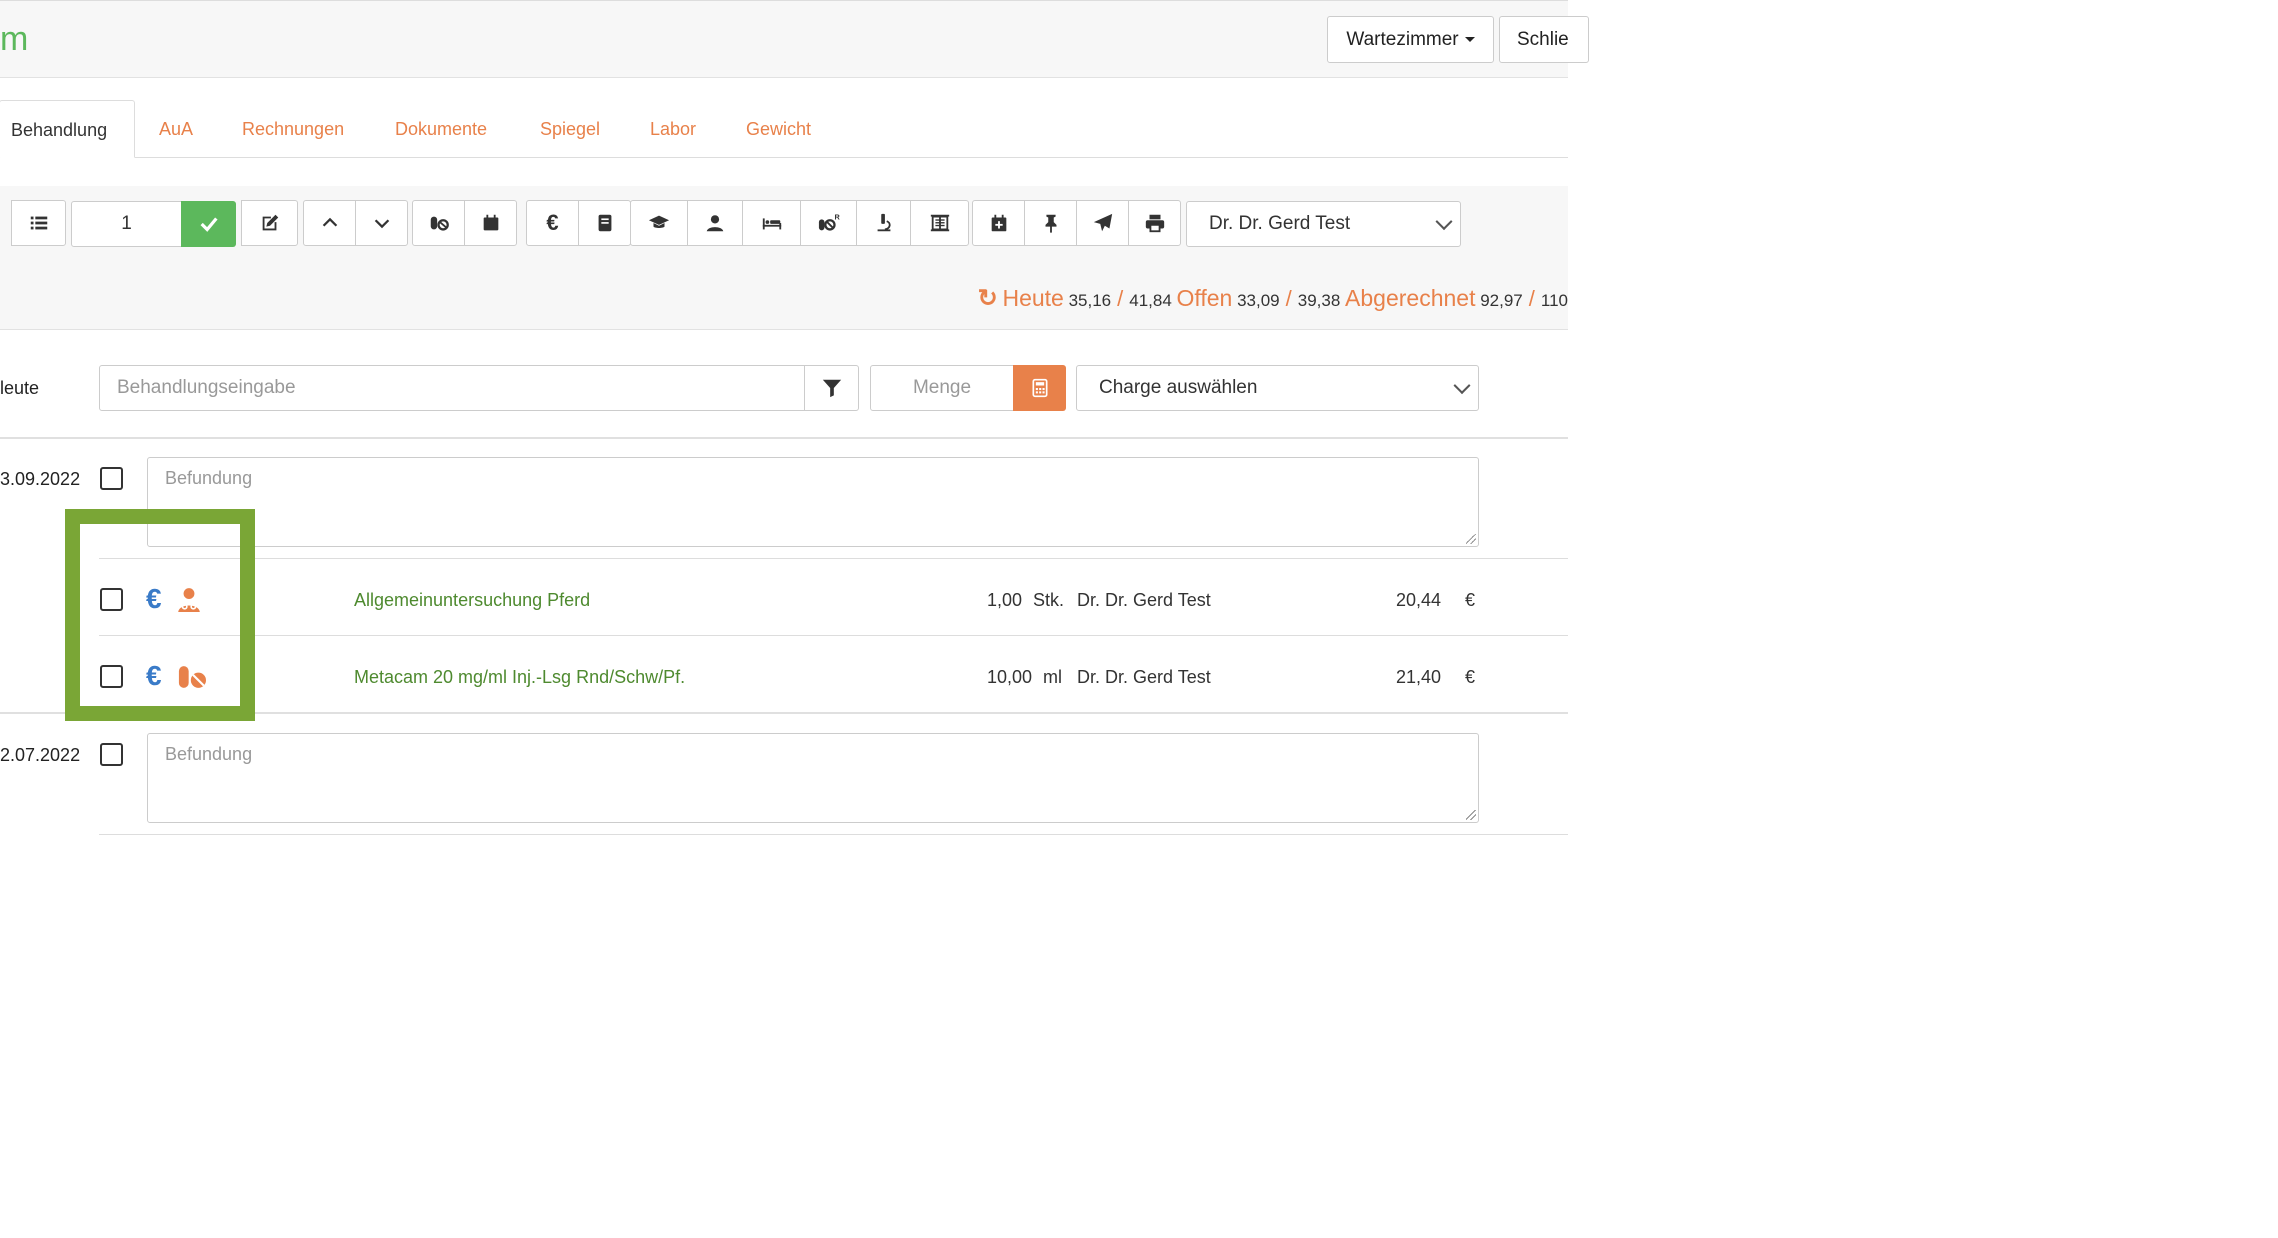 Image resolution: width=2278 pixels, height=1238 pixels. Describe the element at coordinates (1010, 677) in the screenshot. I see `item-quantity: 10,00` at that location.